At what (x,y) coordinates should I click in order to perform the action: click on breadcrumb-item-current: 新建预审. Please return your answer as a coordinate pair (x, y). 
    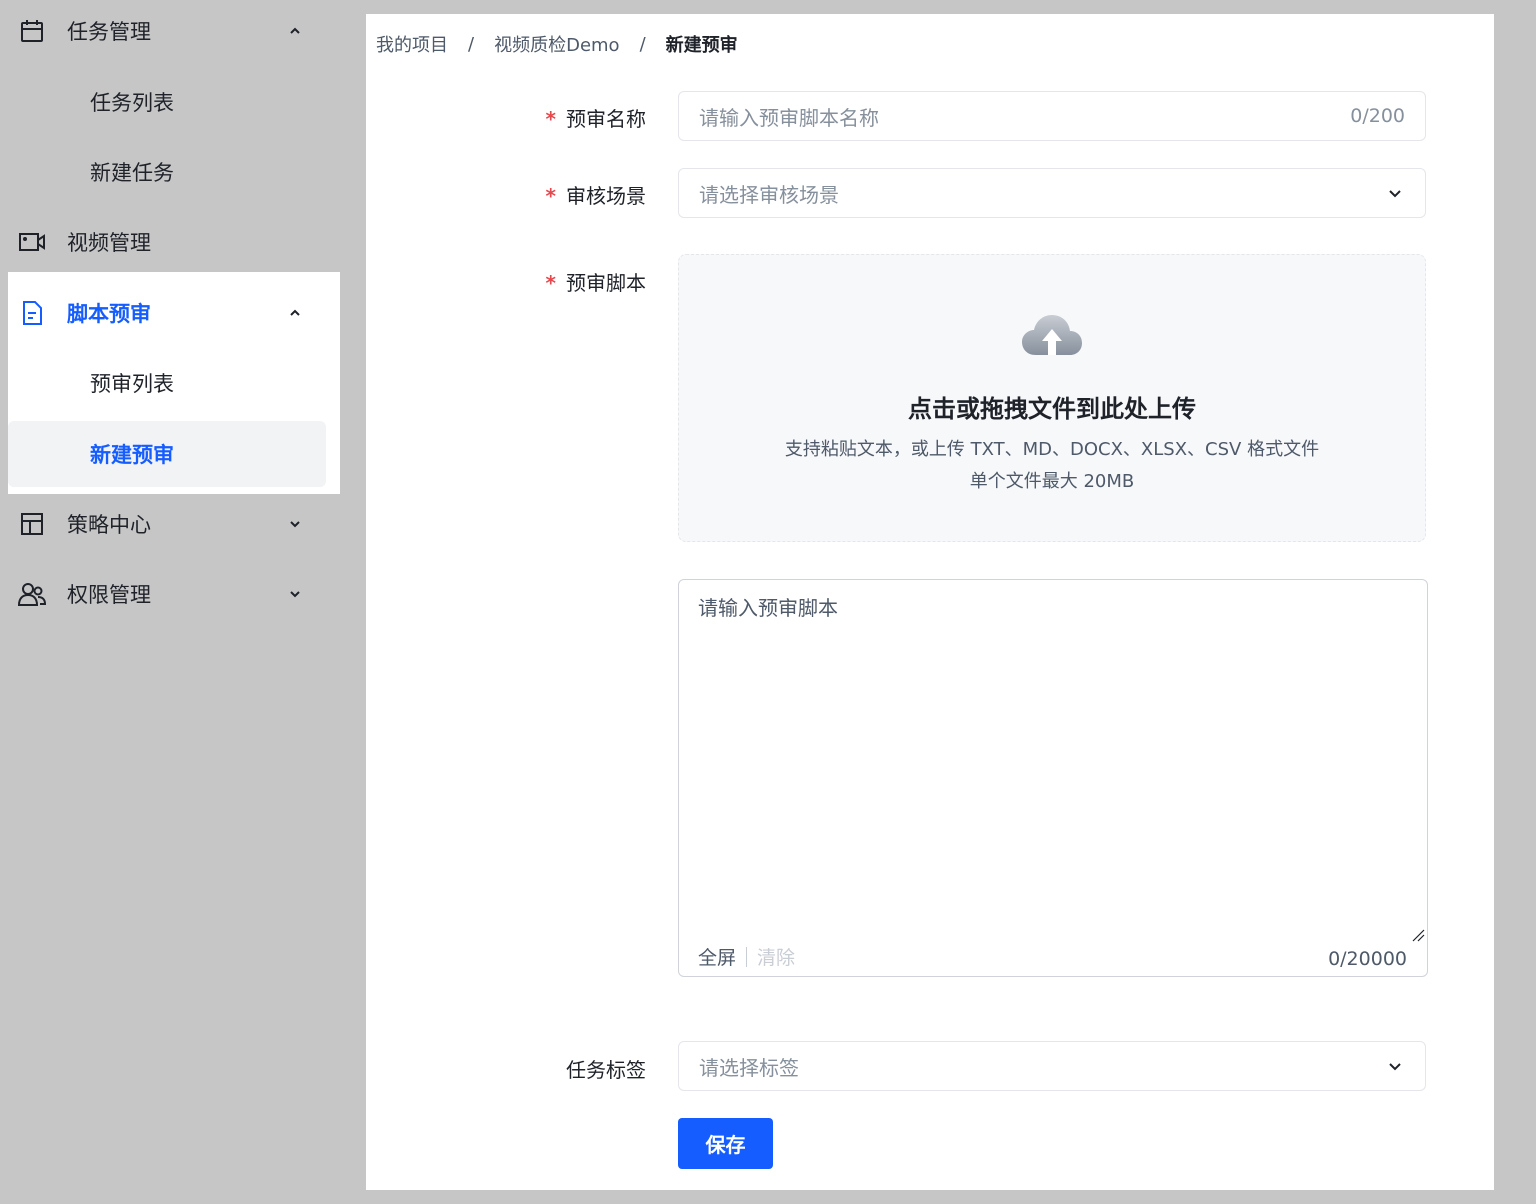
    Looking at the image, I should click on (701, 45).